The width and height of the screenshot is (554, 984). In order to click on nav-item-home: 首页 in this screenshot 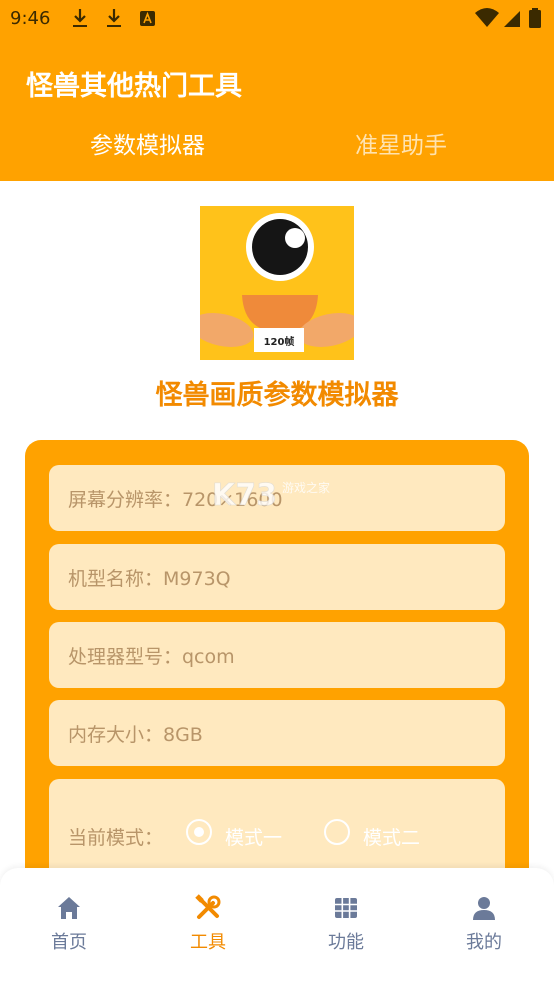, I will do `click(69, 929)`.